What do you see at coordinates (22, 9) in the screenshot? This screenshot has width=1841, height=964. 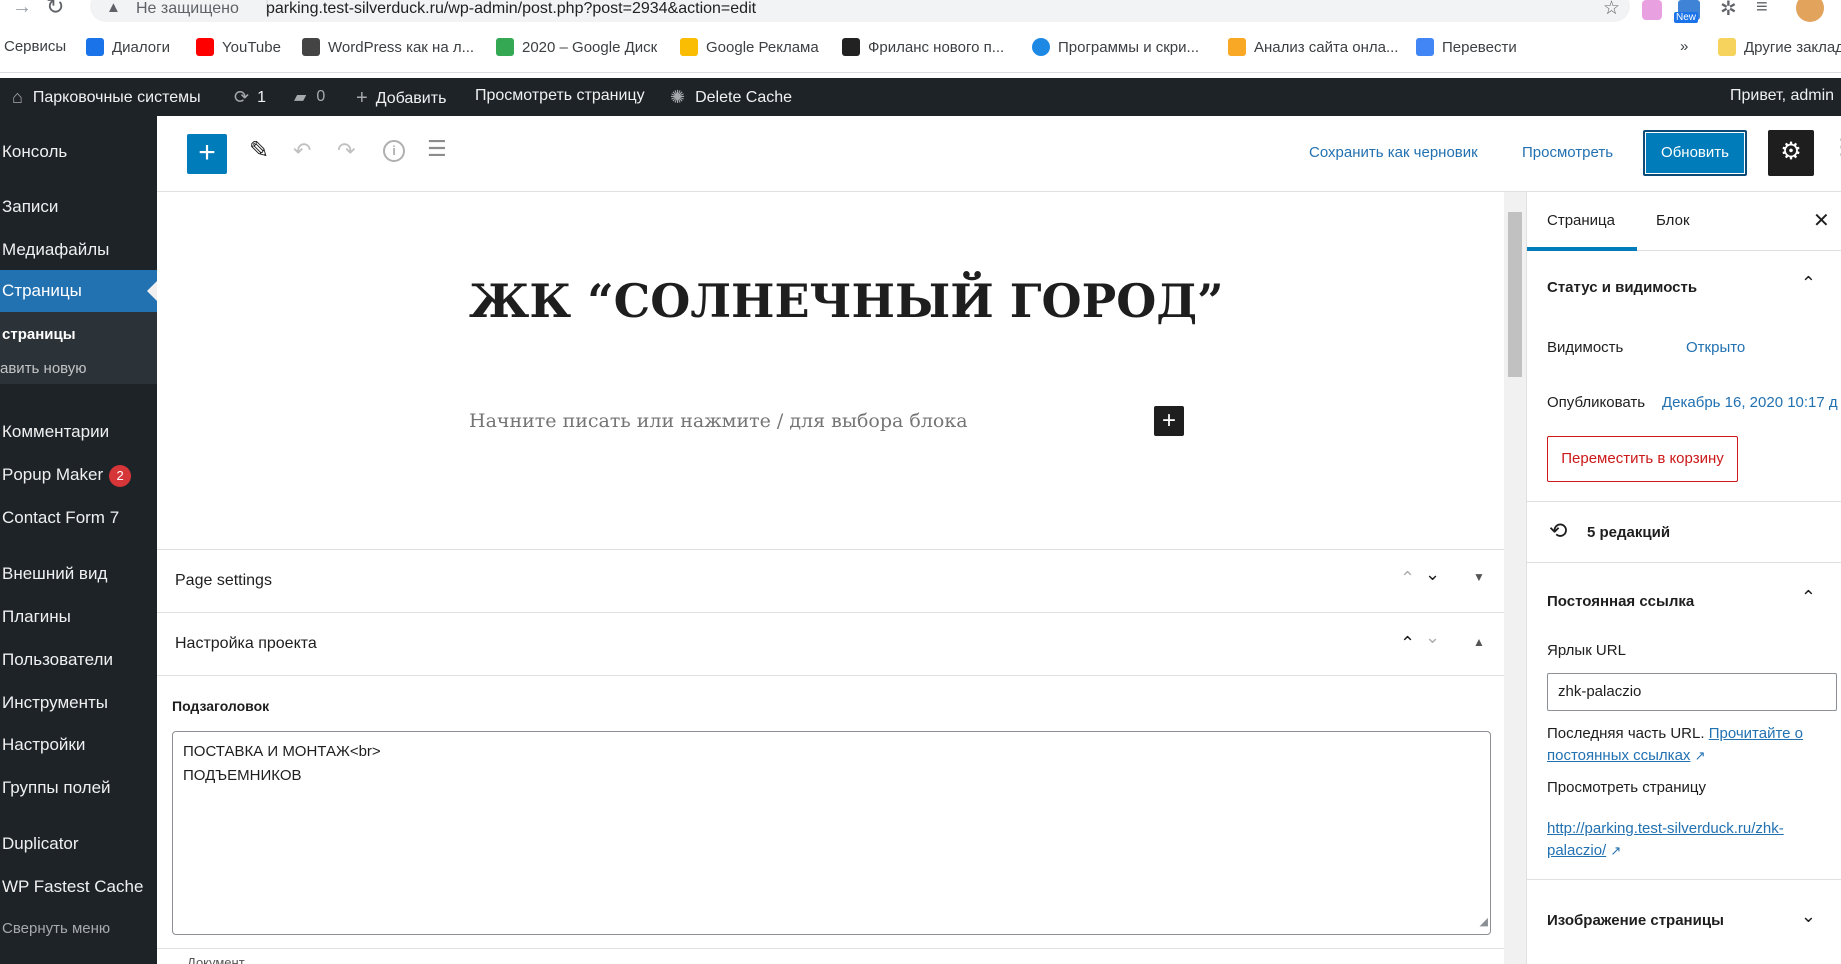 I see `forward-icon: →` at bounding box center [22, 9].